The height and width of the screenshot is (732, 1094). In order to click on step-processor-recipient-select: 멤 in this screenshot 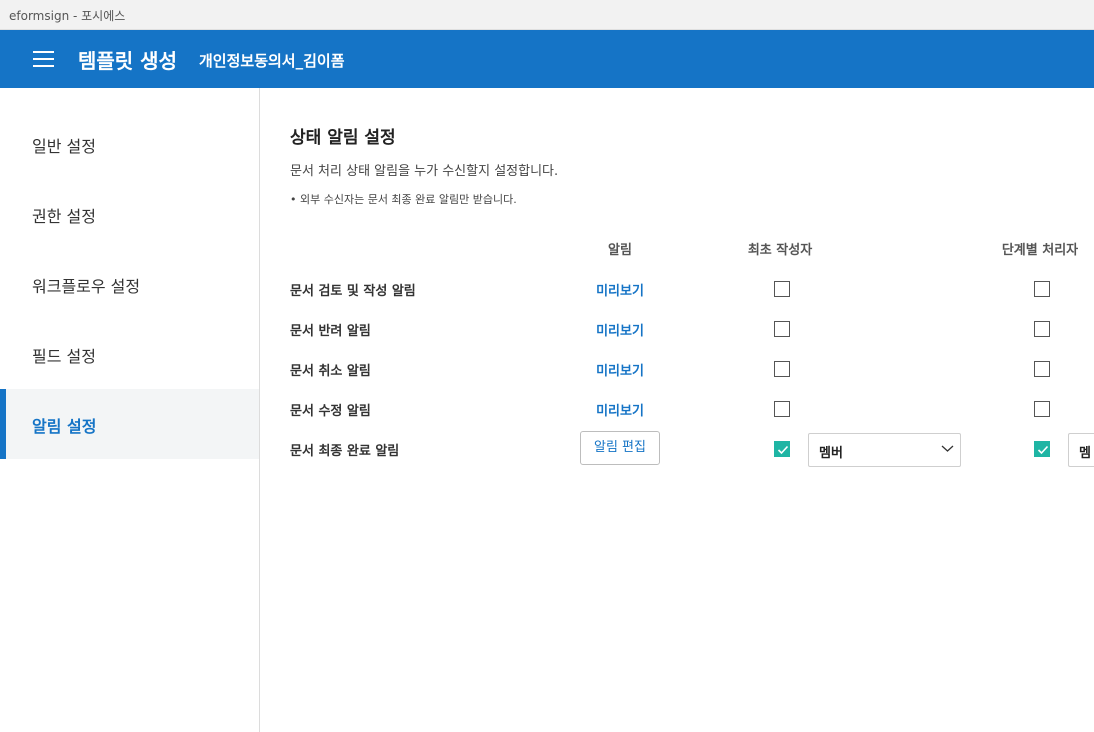, I will do `click(1081, 450)`.